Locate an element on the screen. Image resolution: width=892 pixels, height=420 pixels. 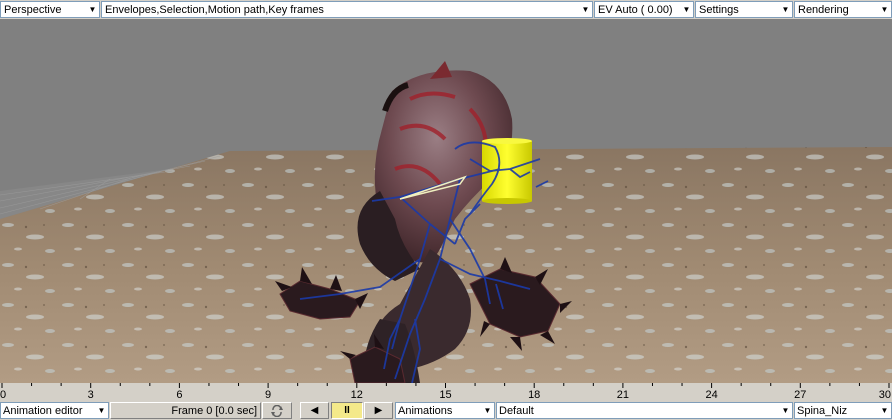
previous-button: ◀ is located at coordinates (314, 410).